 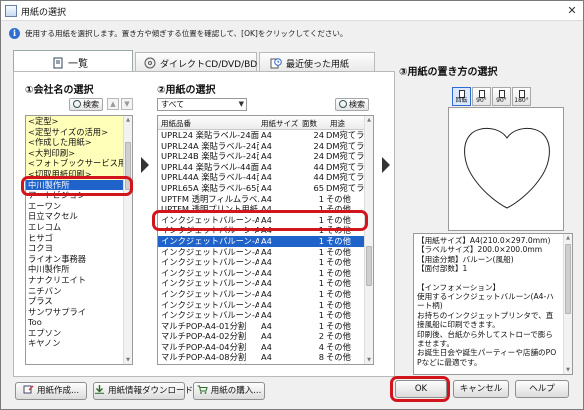 What do you see at coordinates (79, 121) in the screenshot?
I see `company-list-item: <定型>` at bounding box center [79, 121].